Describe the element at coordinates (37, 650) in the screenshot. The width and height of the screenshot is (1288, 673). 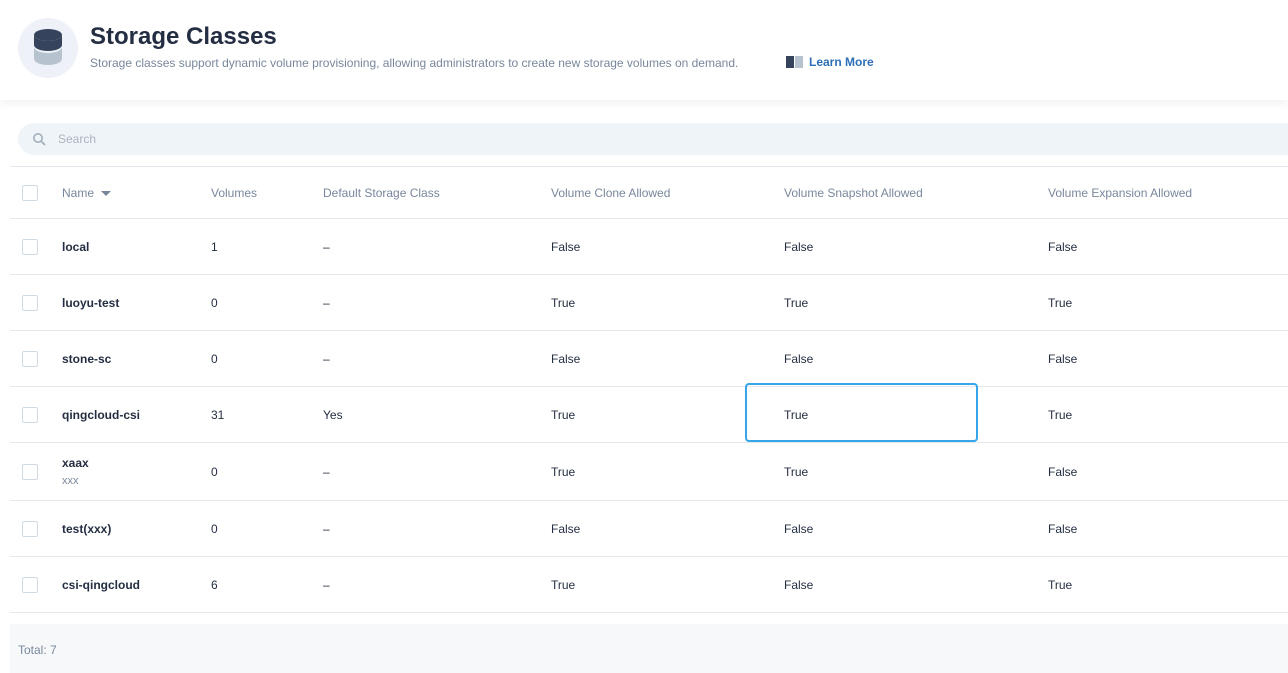
I see `total-count: Total: 7` at that location.